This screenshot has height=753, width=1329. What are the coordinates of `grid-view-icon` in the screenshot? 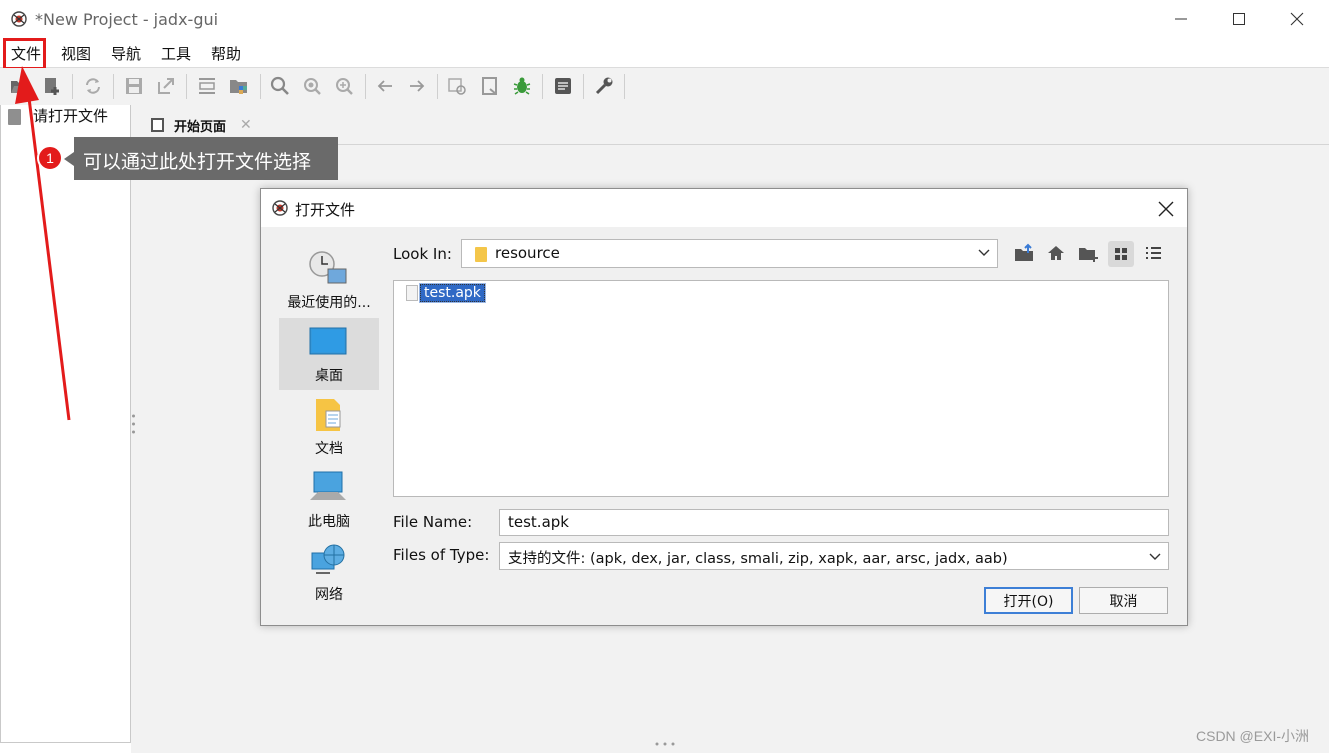 It's located at (1121, 254).